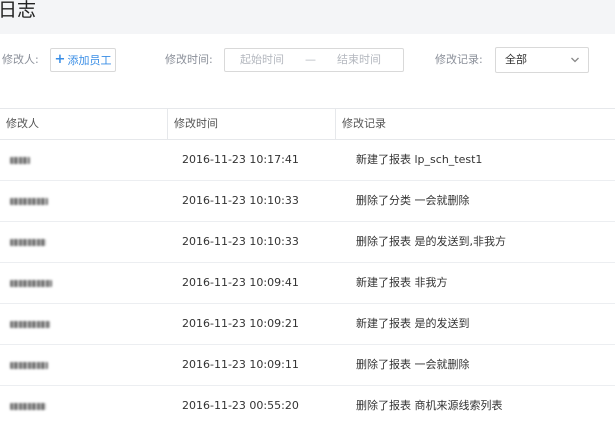  What do you see at coordinates (542, 60) in the screenshot?
I see `record-type-select: 全部` at bounding box center [542, 60].